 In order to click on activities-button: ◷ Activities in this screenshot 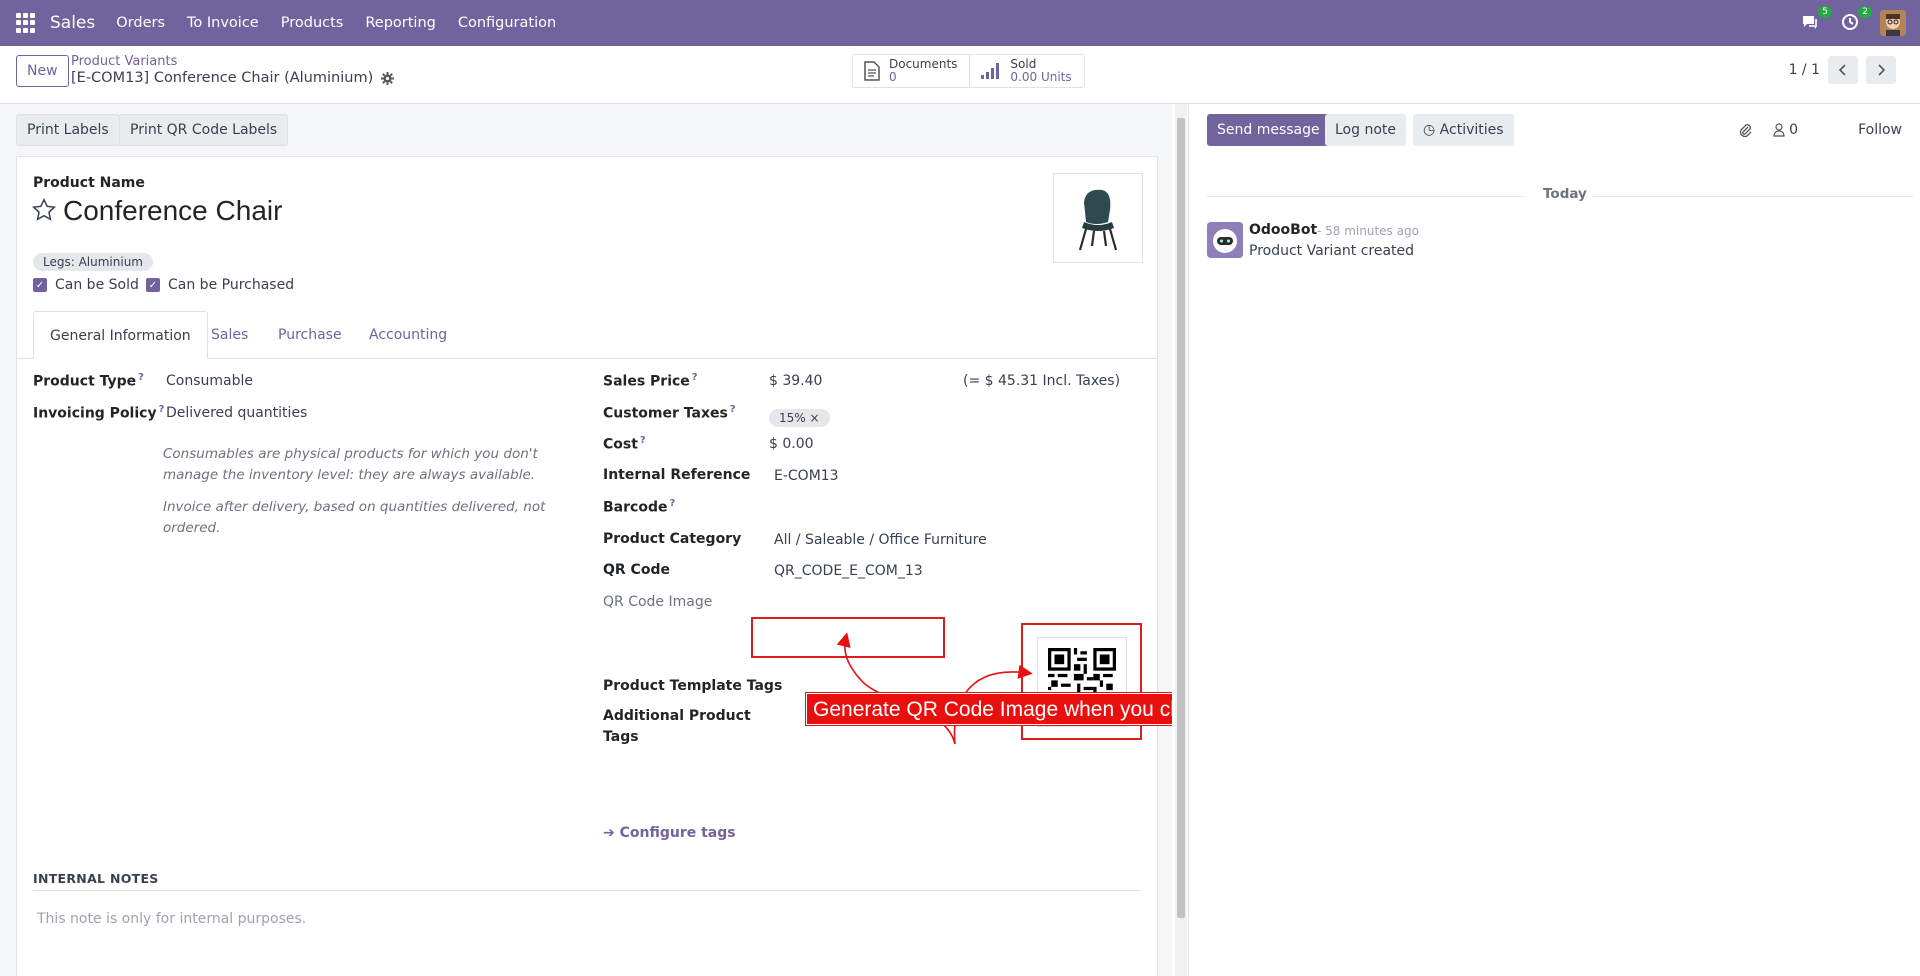, I will do `click(1463, 130)`.